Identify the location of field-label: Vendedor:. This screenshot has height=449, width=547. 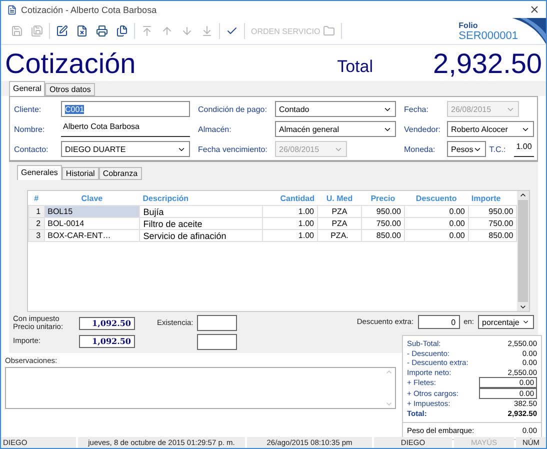
(423, 129).